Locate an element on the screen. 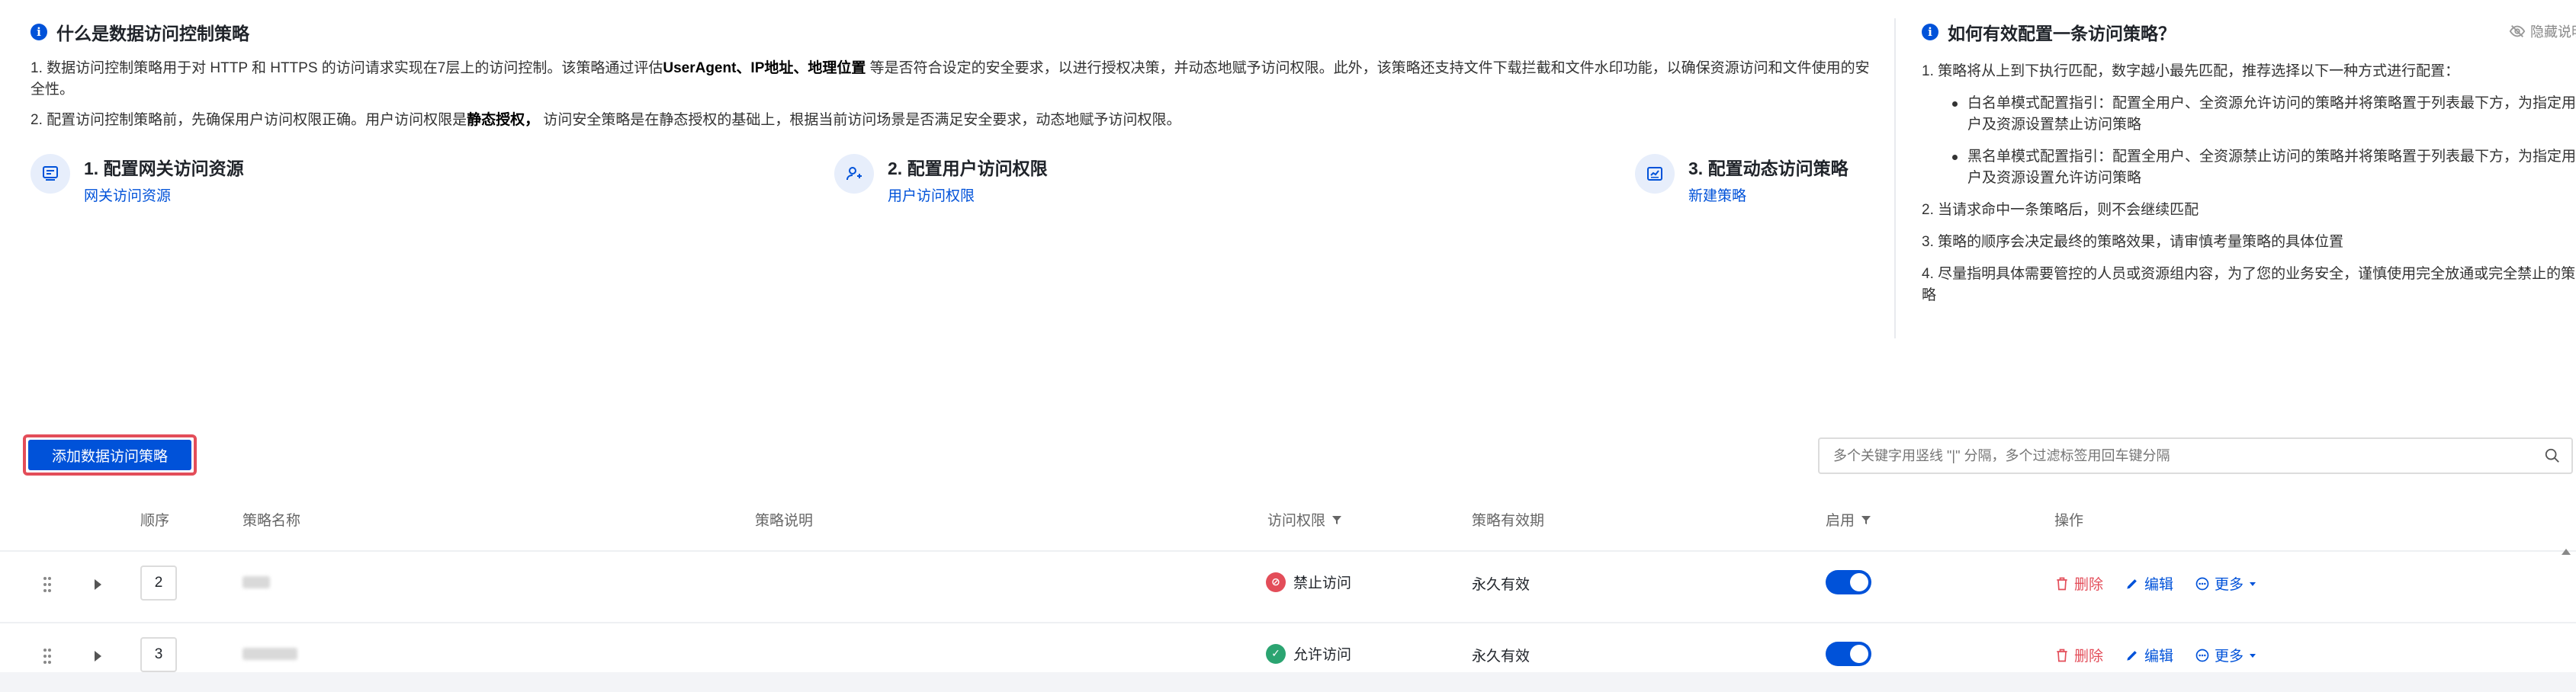 The width and height of the screenshot is (2576, 692). intro-p2-text-a: 2. 配置访问控制策略前，先确保用户访问权限正确。用户访问权限是 is located at coordinates (249, 120).